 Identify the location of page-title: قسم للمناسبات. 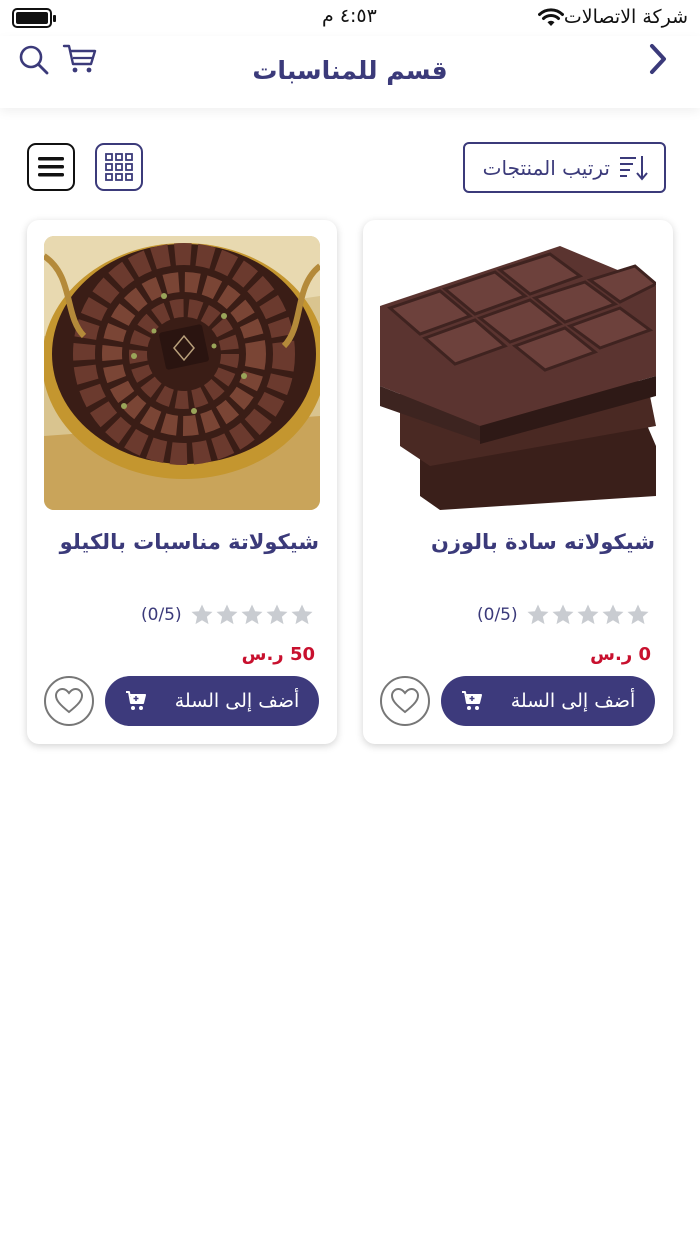
(350, 70).